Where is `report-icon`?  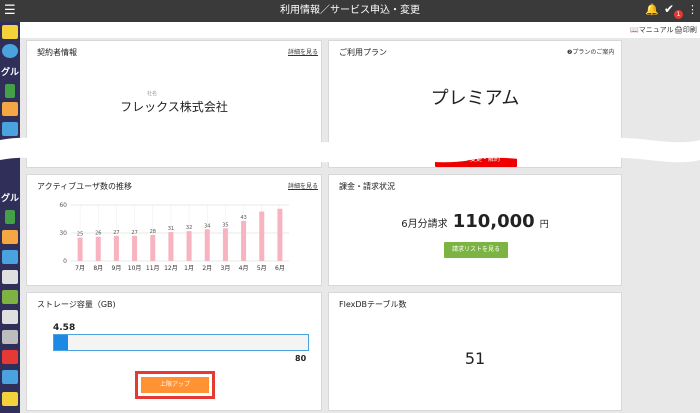
report-icon is located at coordinates (10, 337).